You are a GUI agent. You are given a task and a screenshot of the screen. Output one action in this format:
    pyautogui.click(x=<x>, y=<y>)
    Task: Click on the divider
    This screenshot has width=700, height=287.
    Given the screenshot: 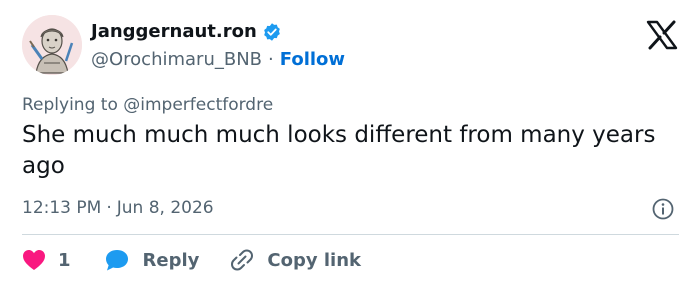 What is the action you would take?
    pyautogui.click(x=350, y=234)
    